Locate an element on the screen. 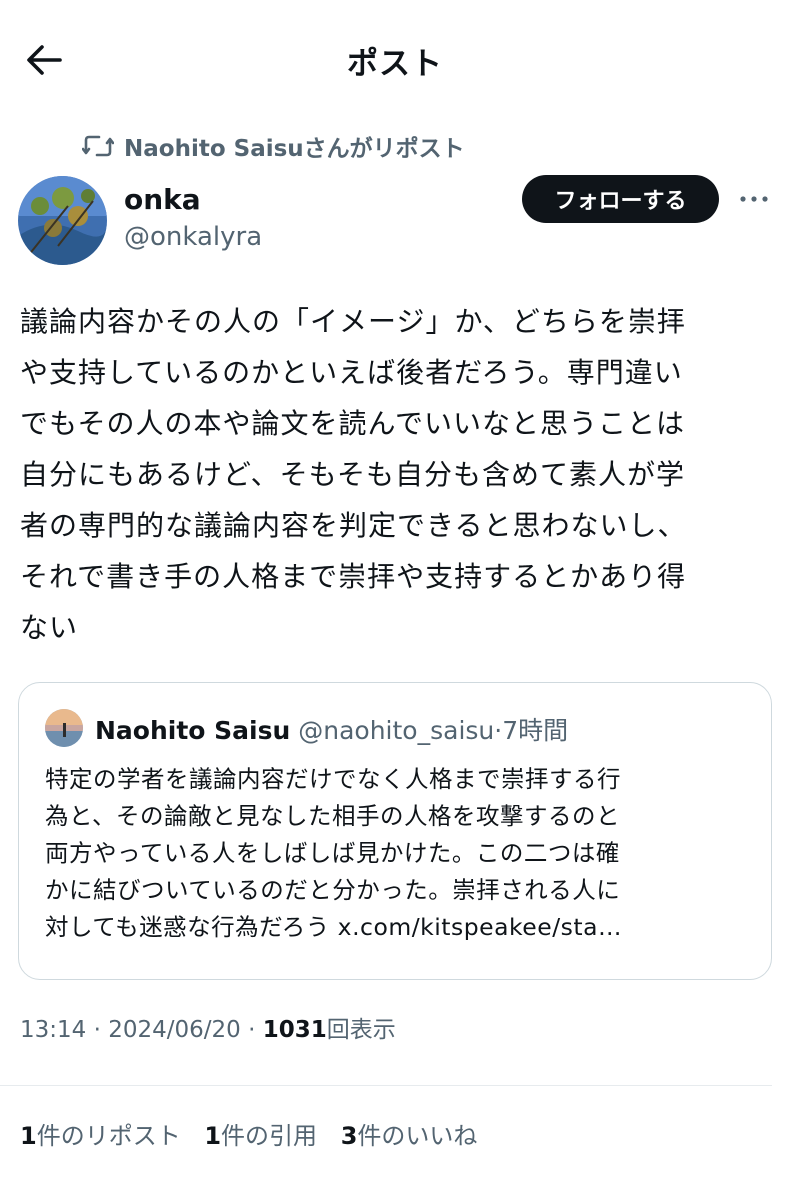 The height and width of the screenshot is (1200, 790). post-line: 者の専門的な議論内容を判定できると思わないし、 is located at coordinates (353, 525).